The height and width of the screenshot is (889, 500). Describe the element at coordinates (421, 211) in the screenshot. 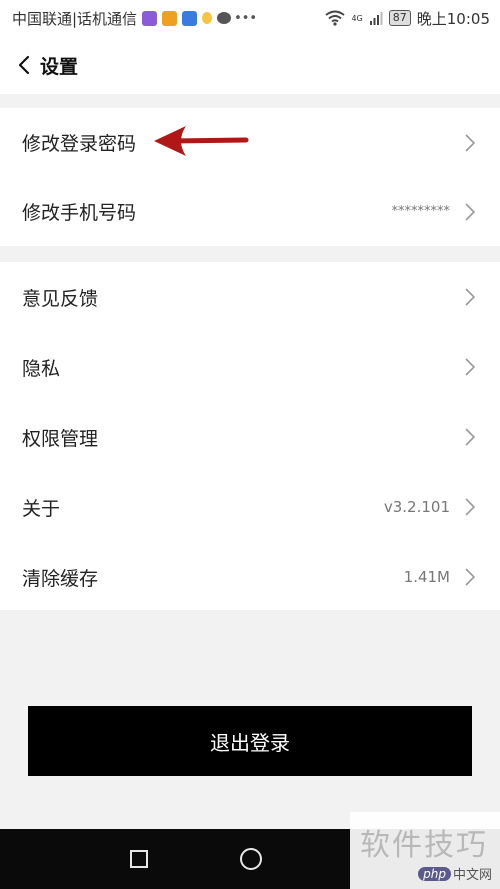

I see `masked-phone-value: *********` at that location.